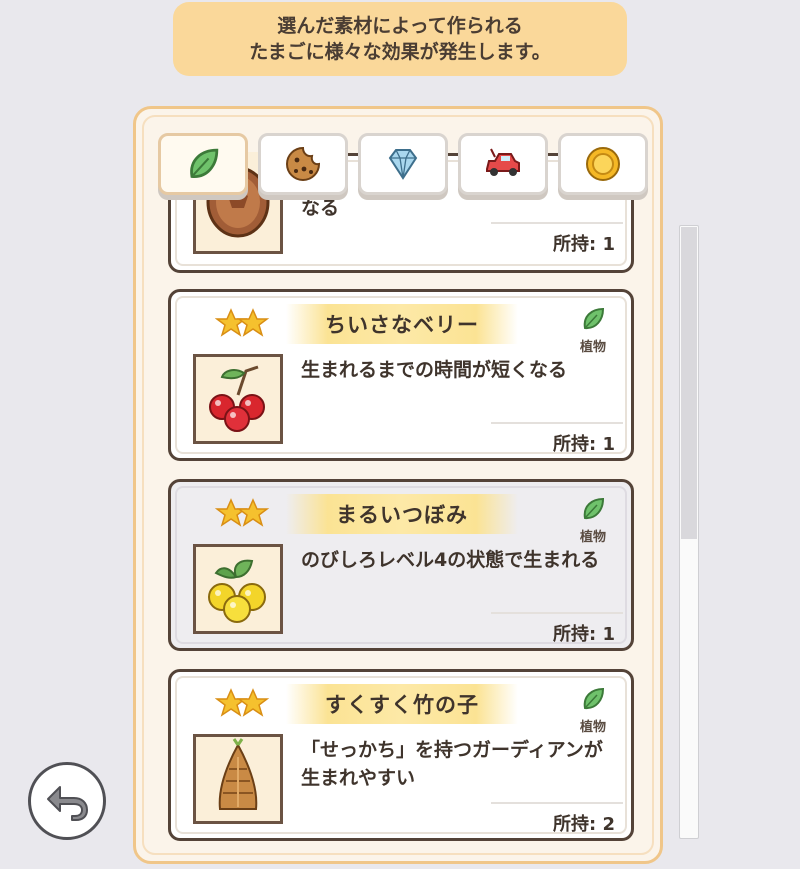 The height and width of the screenshot is (869, 800). Describe the element at coordinates (452, 764) in the screenshot. I see `bamboo-description: 「せっかち」を持つガーディアンが生まれやすい` at that location.